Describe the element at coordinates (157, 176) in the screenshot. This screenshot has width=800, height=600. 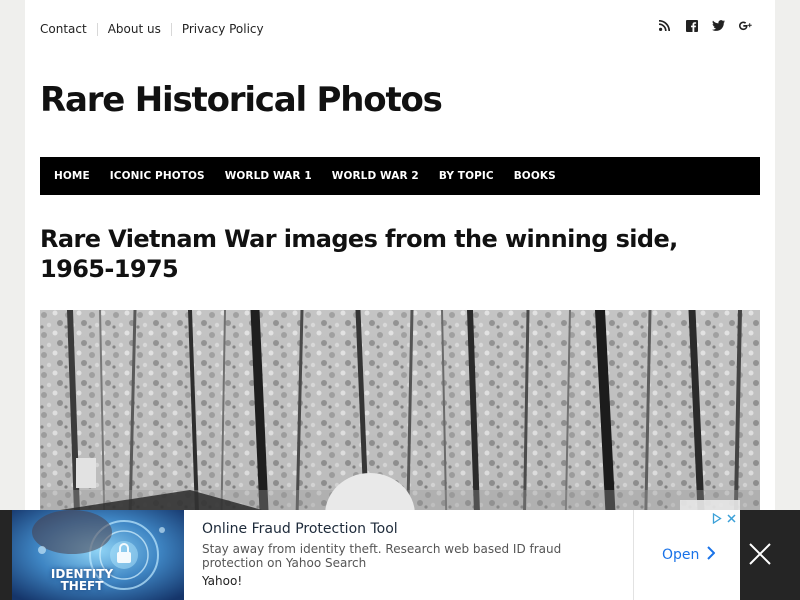
I see `nav-item-iconic-photos: ICONIC PHOTOS` at that location.